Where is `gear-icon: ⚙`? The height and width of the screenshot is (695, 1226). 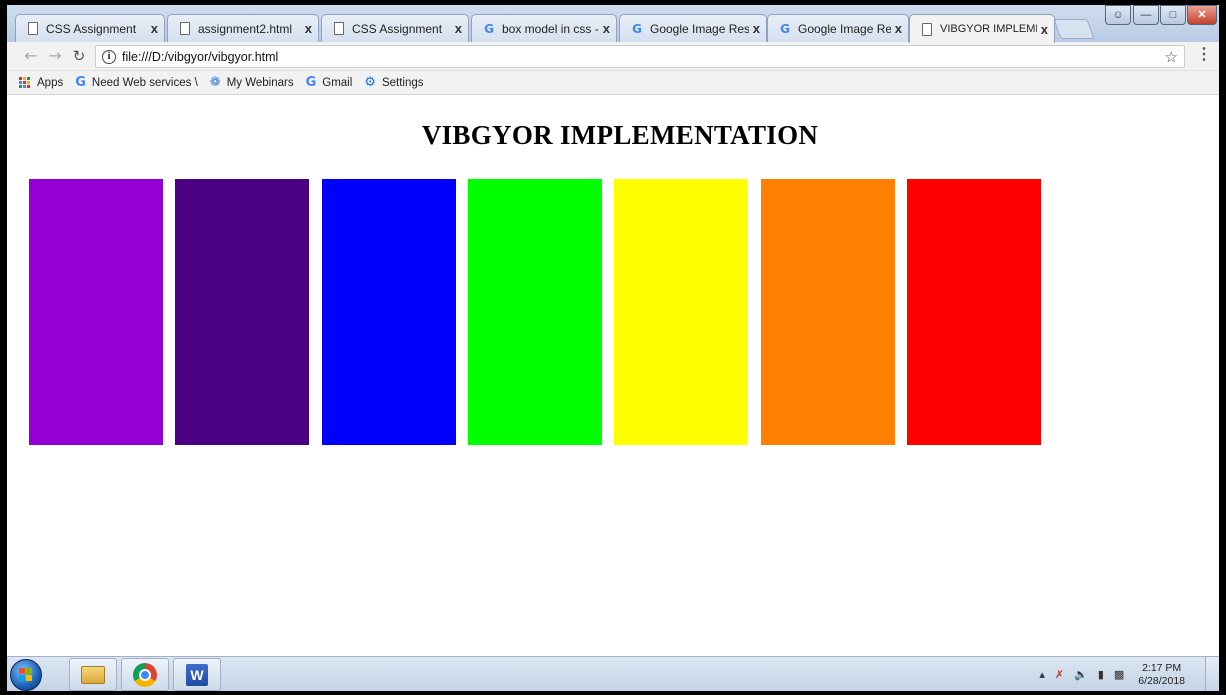
gear-icon: ⚙ is located at coordinates (370, 82).